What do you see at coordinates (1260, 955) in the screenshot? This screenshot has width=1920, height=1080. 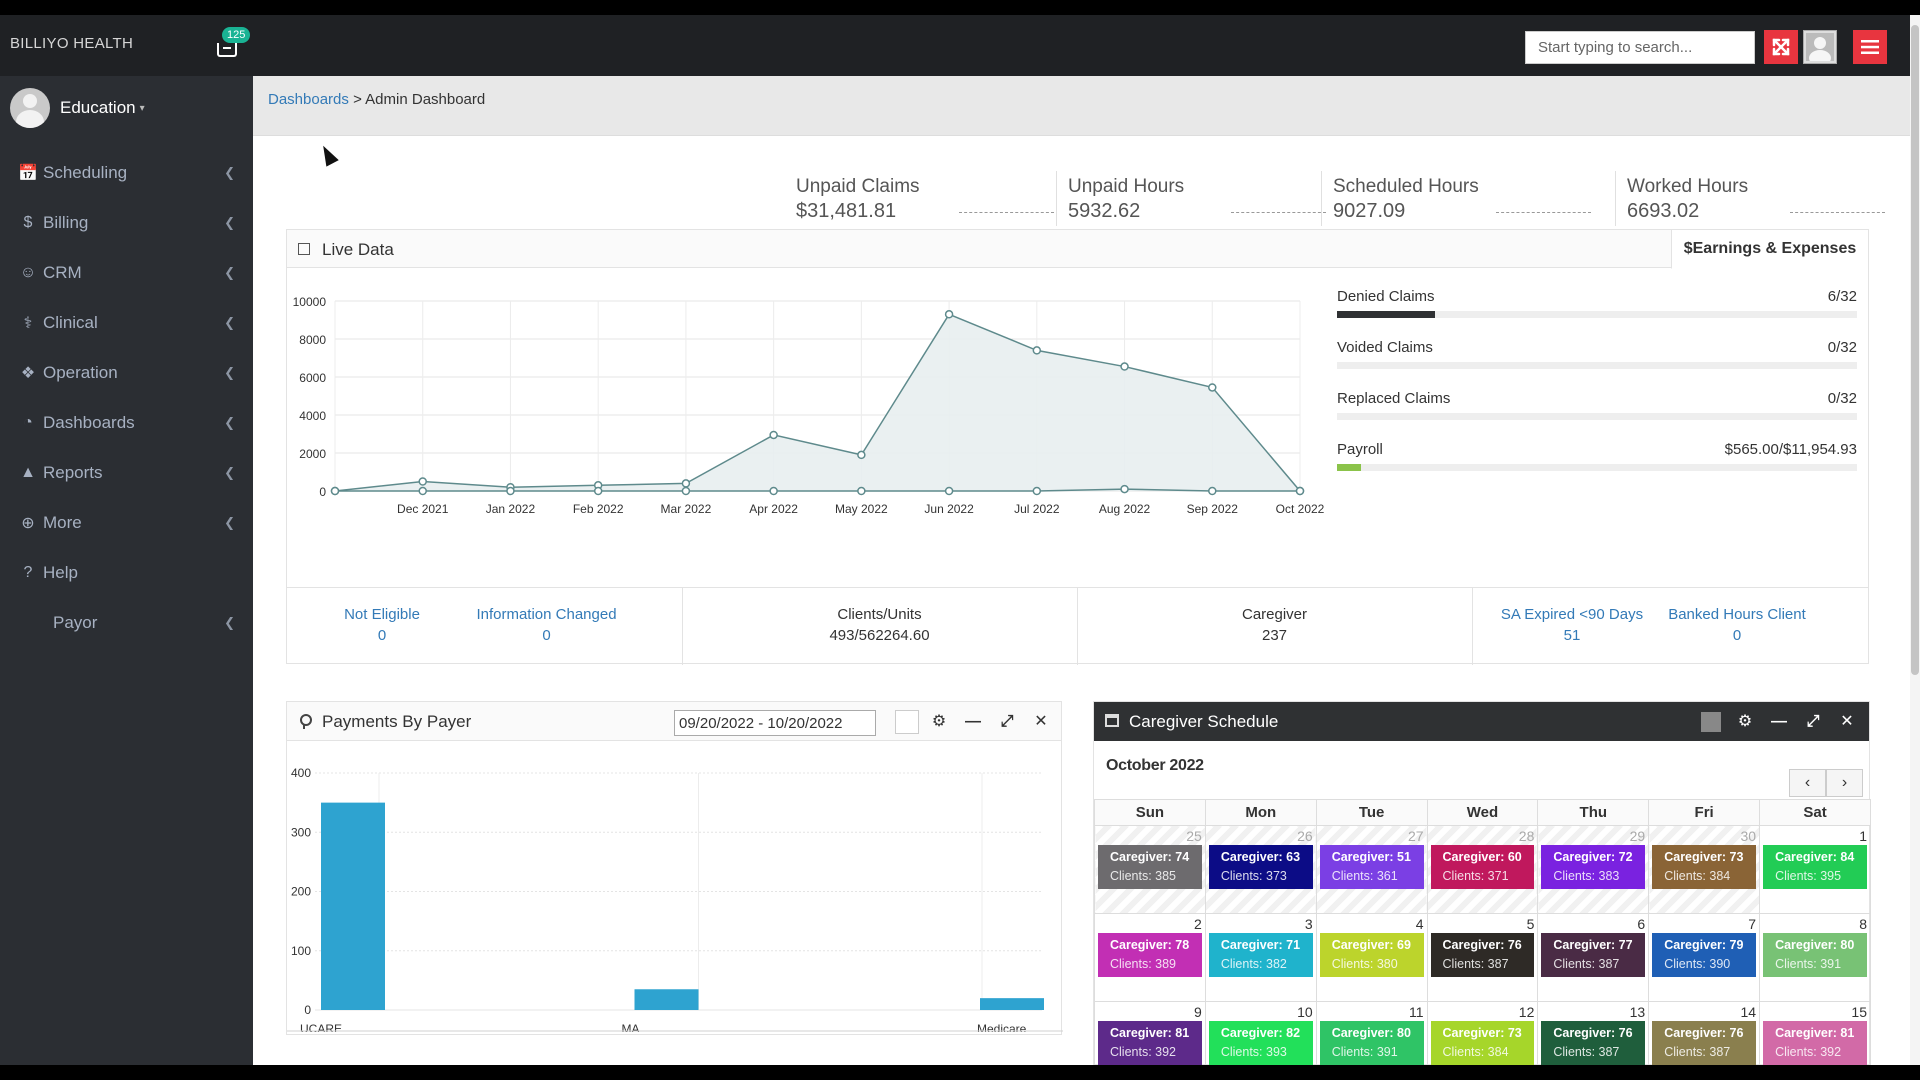 I see `schedule-event: Caregiver: 71 Clients: 382` at bounding box center [1260, 955].